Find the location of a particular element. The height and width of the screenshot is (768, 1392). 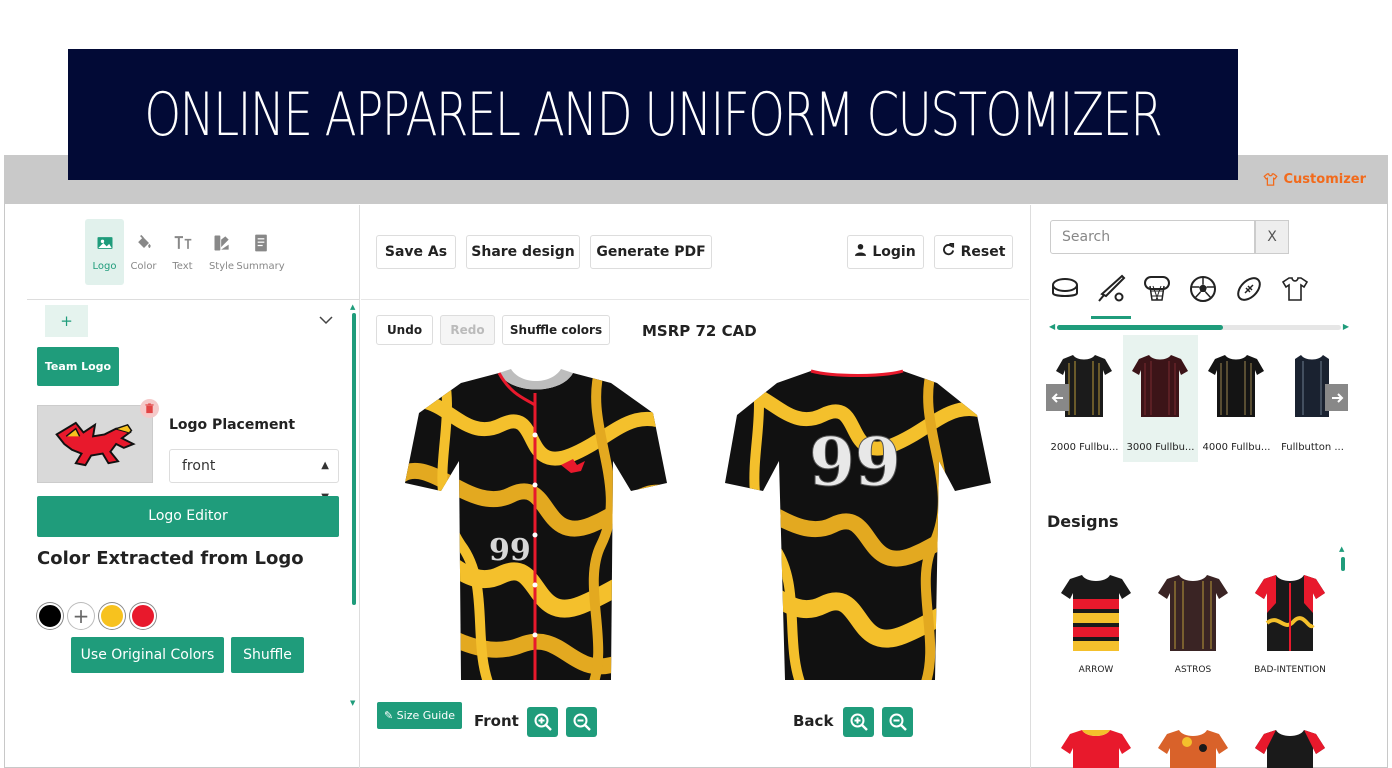

swatchbook-icon is located at coordinates (221, 242).